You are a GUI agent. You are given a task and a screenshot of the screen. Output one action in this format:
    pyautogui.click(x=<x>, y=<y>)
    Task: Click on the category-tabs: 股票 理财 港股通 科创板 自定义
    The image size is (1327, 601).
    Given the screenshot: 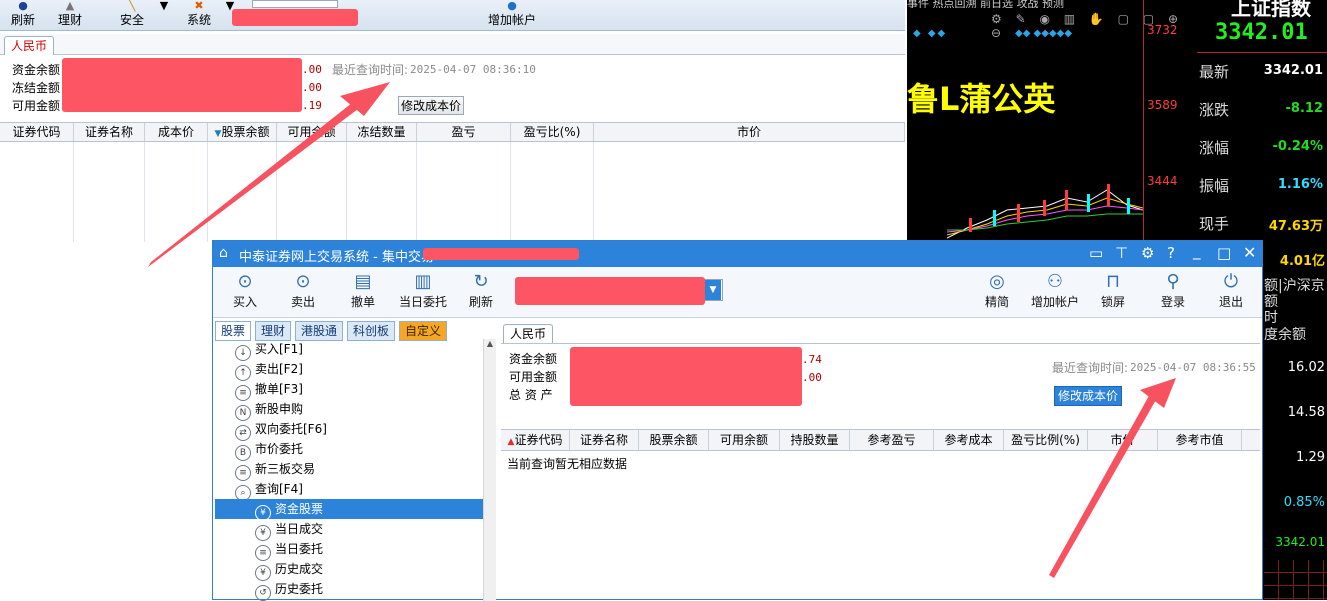 What is the action you would take?
    pyautogui.click(x=356, y=331)
    